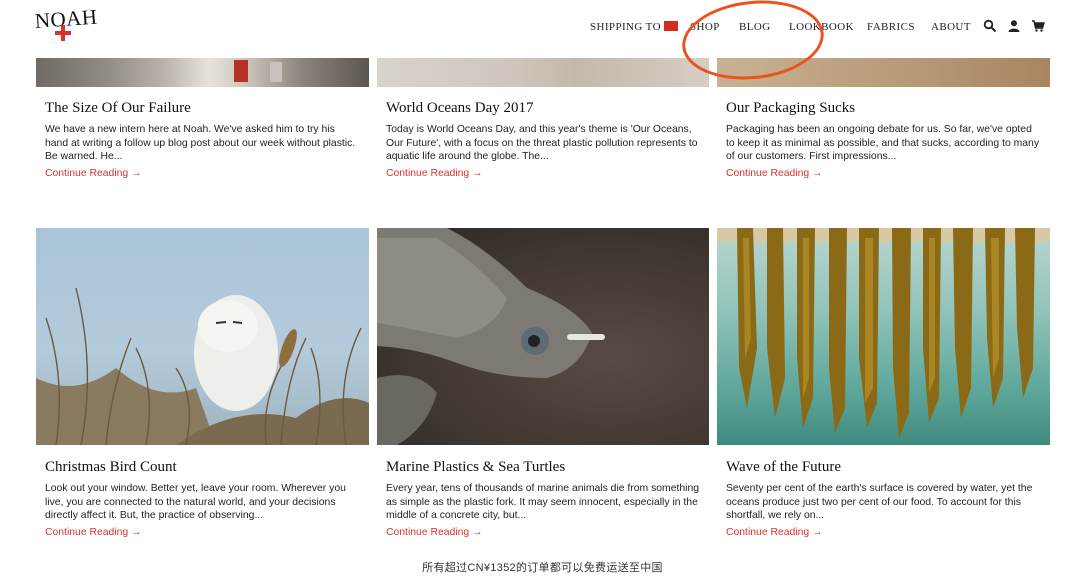  Describe the element at coordinates (63, 33) in the screenshot. I see `cross-icon` at that location.